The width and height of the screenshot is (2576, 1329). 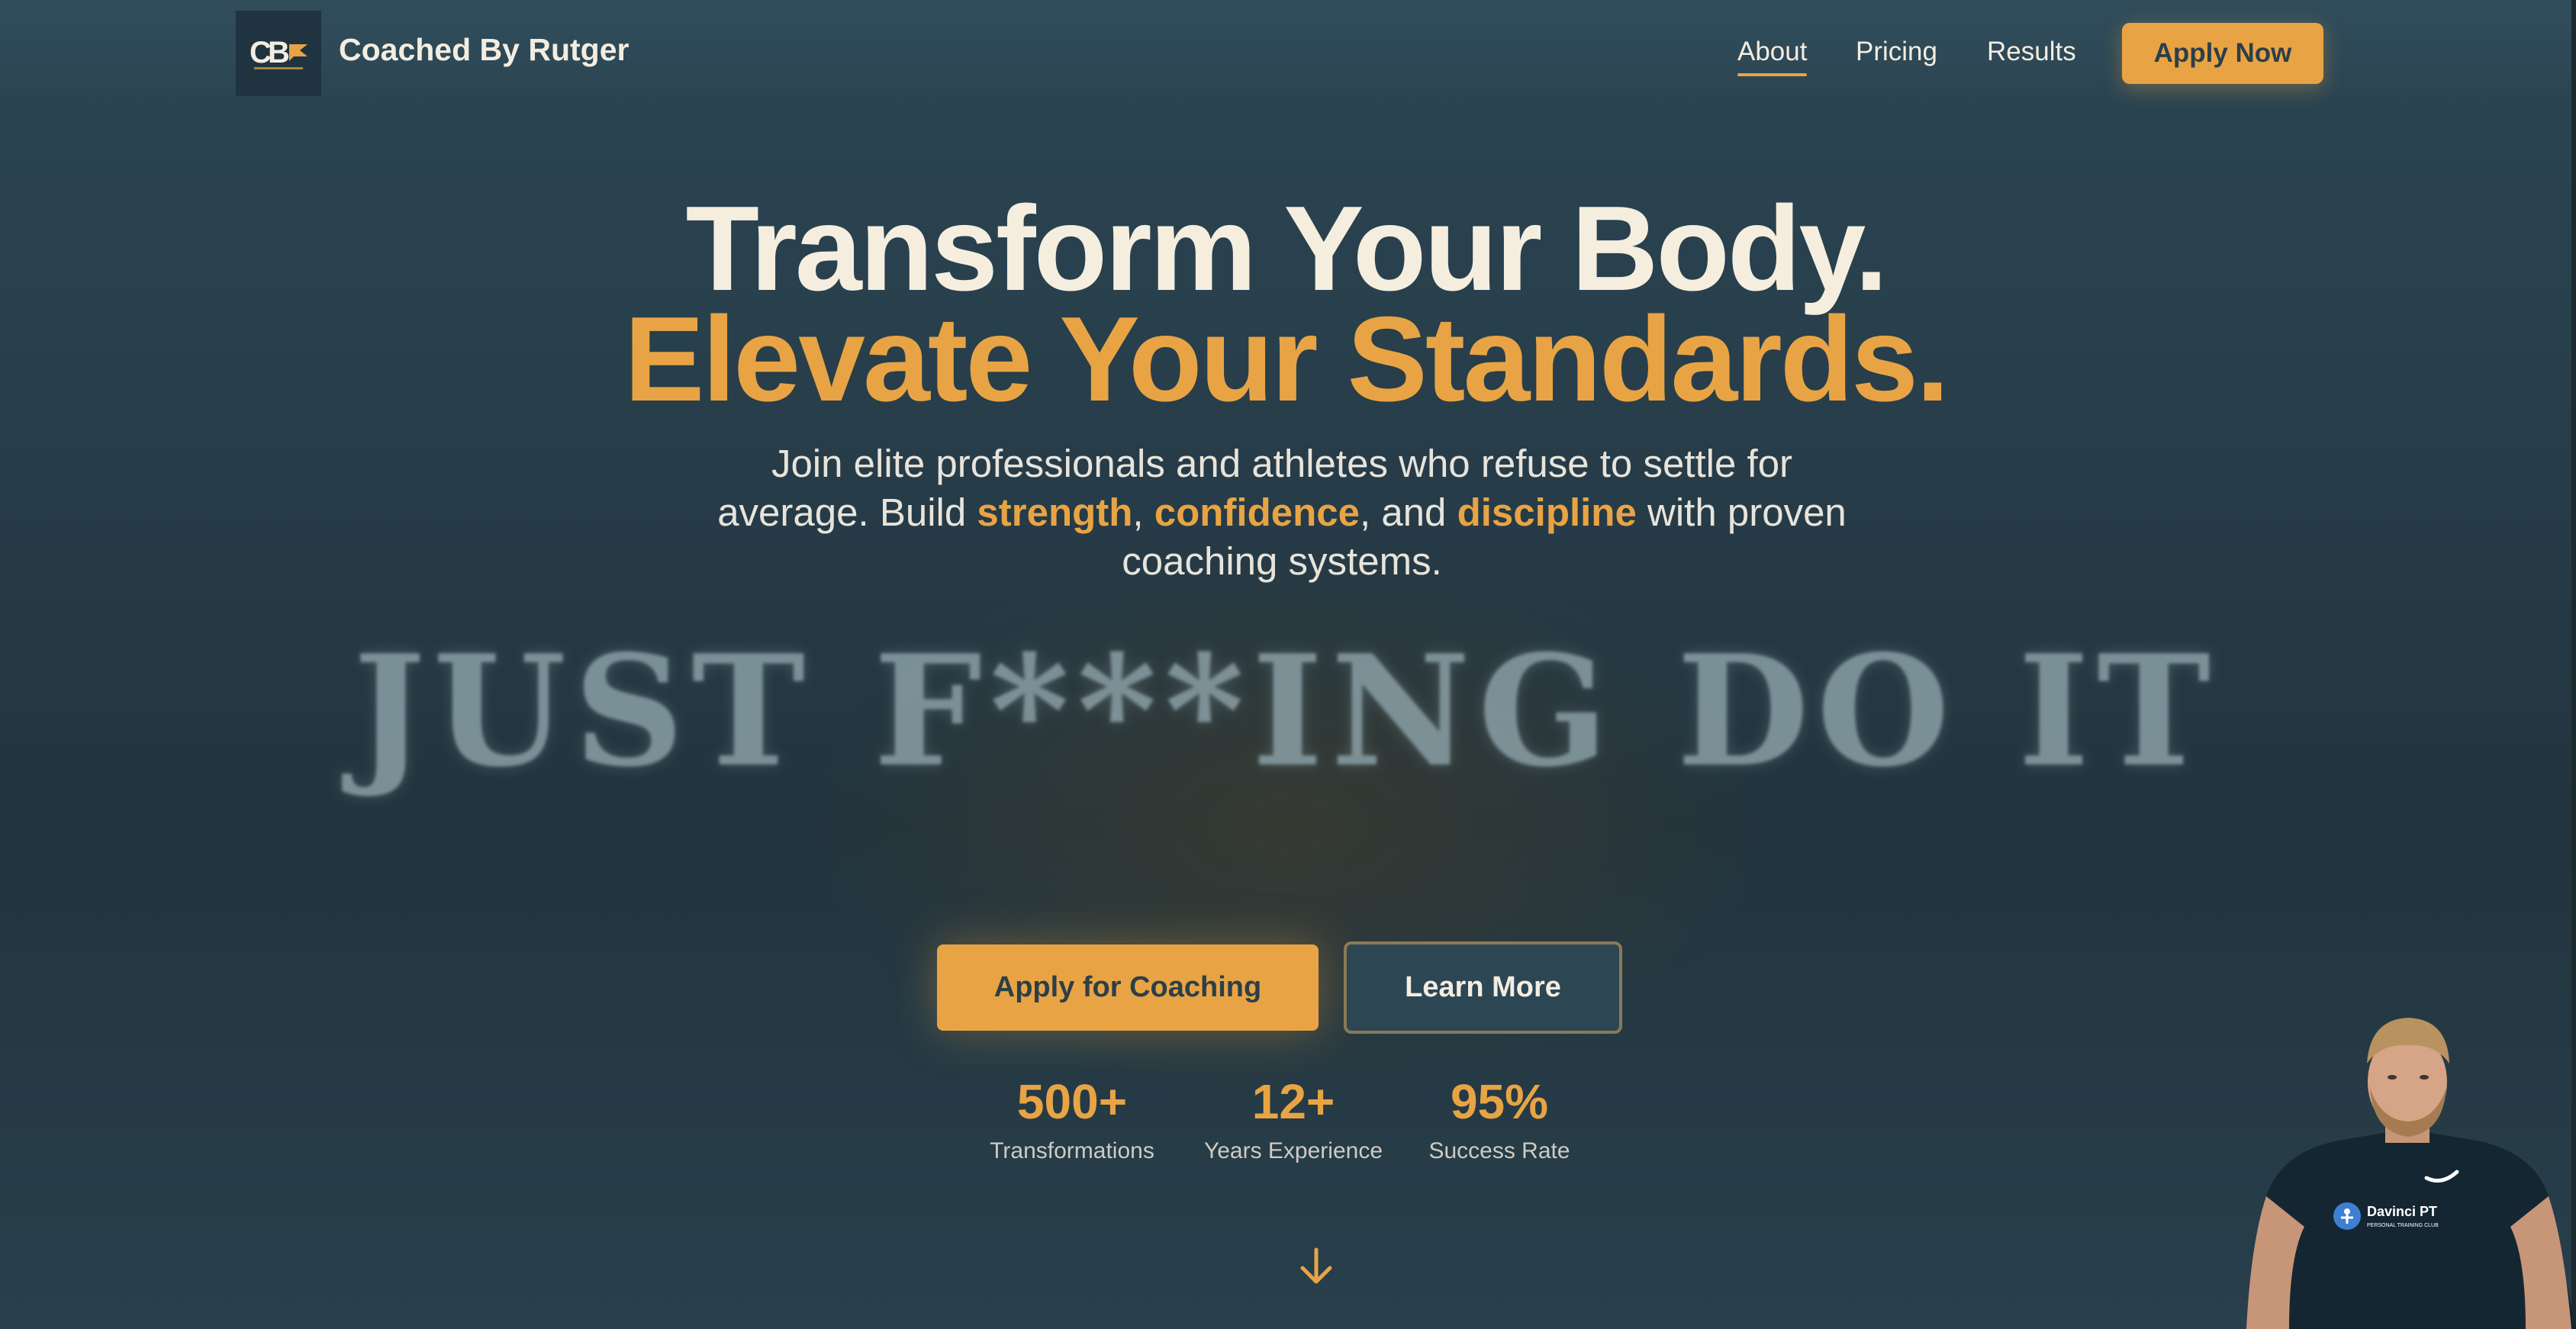 I want to click on stat-years: 12+ Years Experience, so click(x=1293, y=1120).